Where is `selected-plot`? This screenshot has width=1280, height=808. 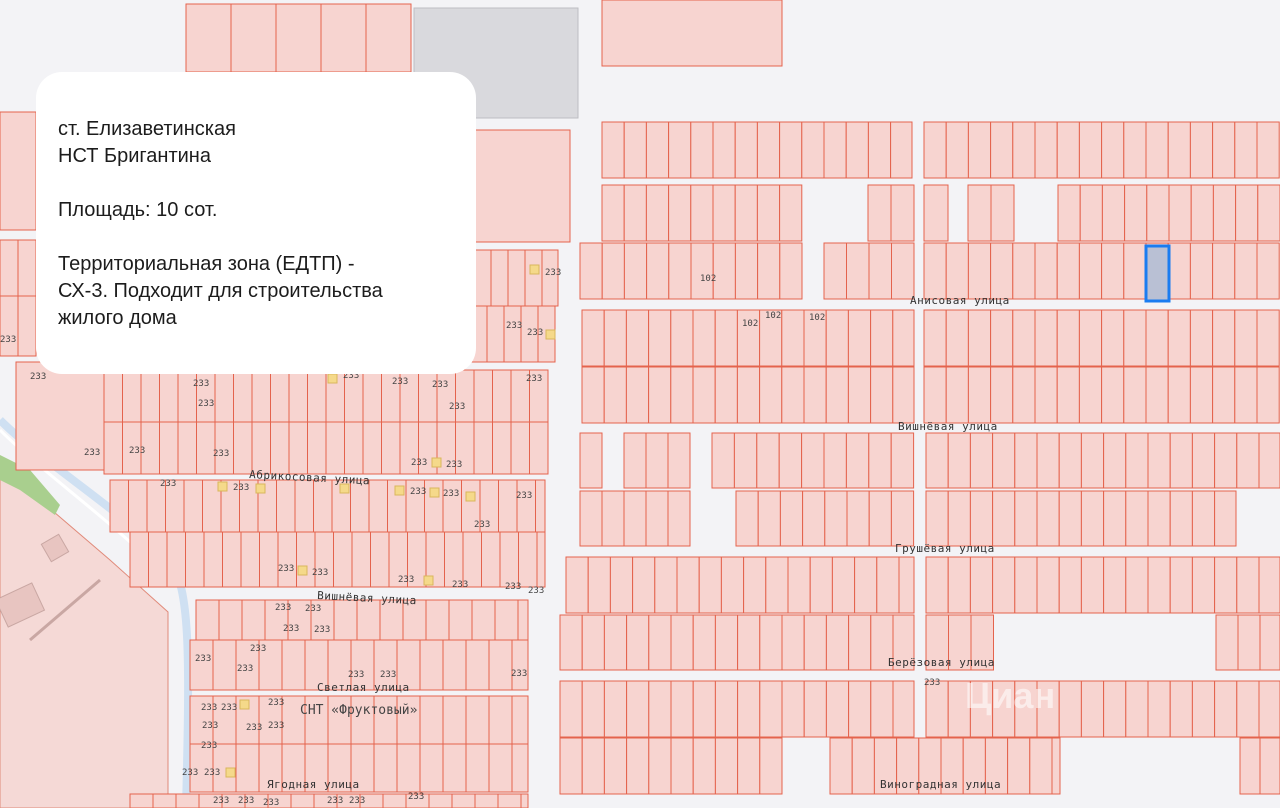 selected-plot is located at coordinates (1157, 273).